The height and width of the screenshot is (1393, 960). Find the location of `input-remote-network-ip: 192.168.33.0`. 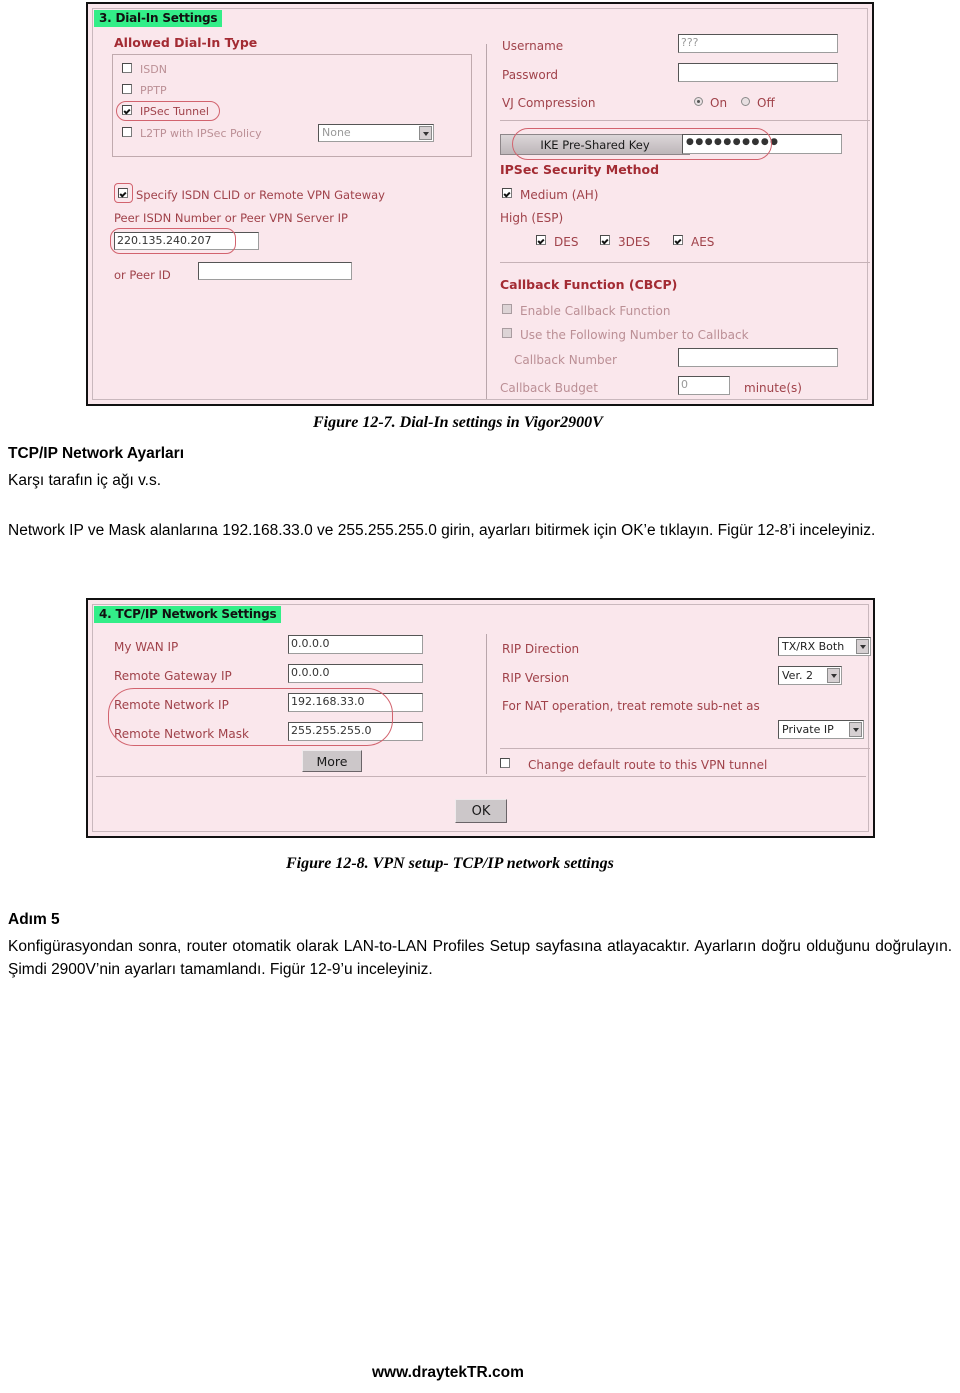

input-remote-network-ip: 192.168.33.0 is located at coordinates (355, 702).